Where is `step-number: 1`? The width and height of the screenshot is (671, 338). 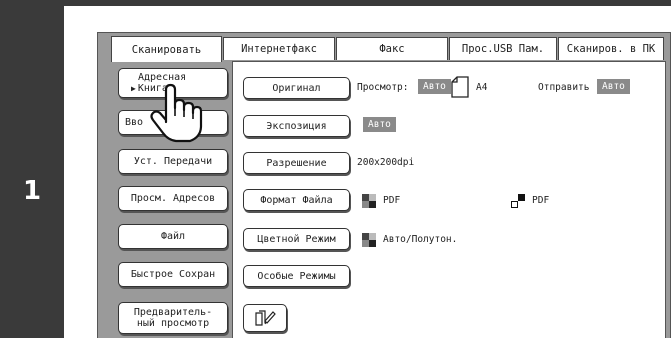 step-number: 1 is located at coordinates (32, 191).